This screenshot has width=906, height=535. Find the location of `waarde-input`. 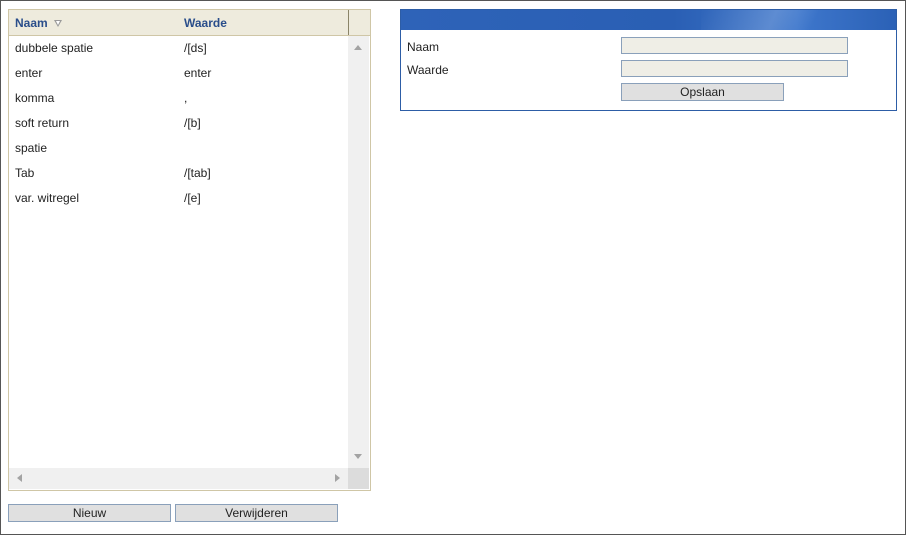

waarde-input is located at coordinates (734, 68).